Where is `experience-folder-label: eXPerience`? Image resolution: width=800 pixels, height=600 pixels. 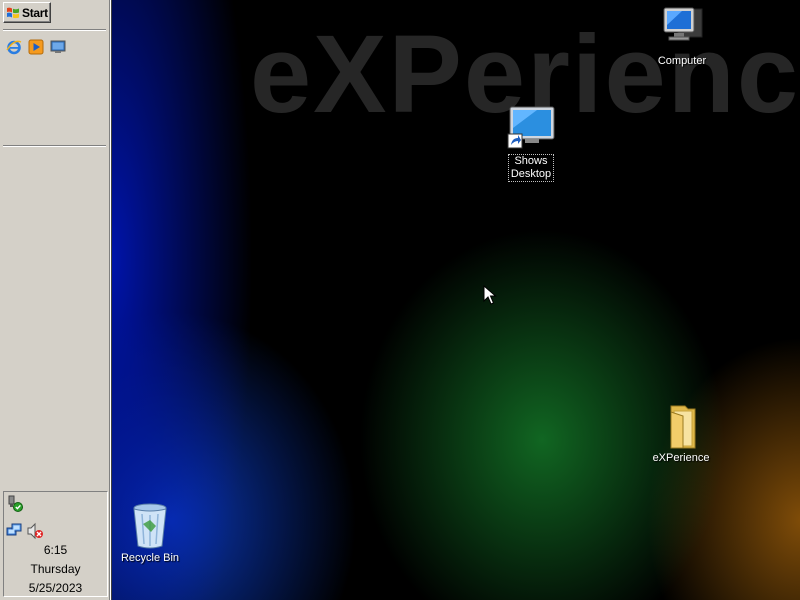 experience-folder-label: eXPerience is located at coordinates (681, 458).